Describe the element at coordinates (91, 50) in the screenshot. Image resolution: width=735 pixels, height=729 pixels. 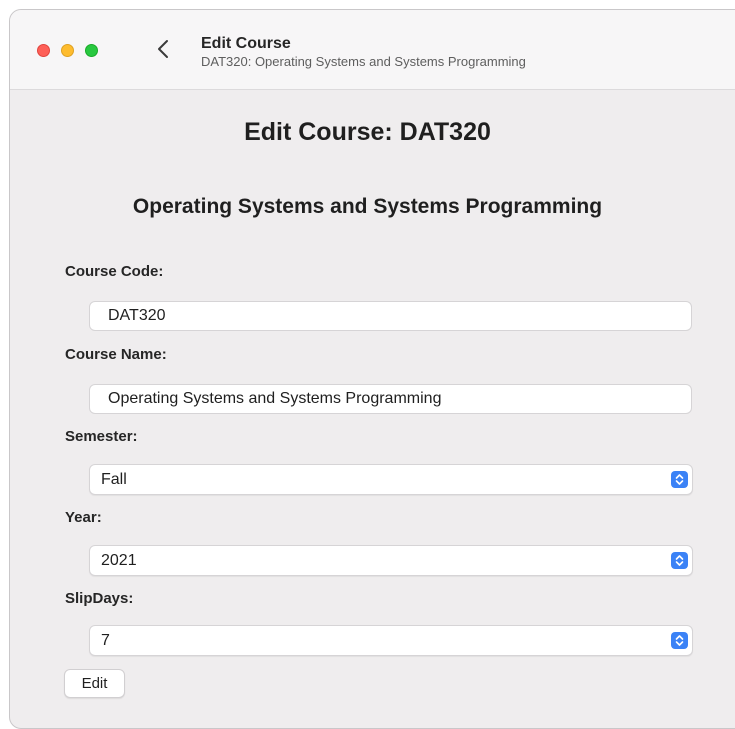
I see `maximize-window-button` at that location.